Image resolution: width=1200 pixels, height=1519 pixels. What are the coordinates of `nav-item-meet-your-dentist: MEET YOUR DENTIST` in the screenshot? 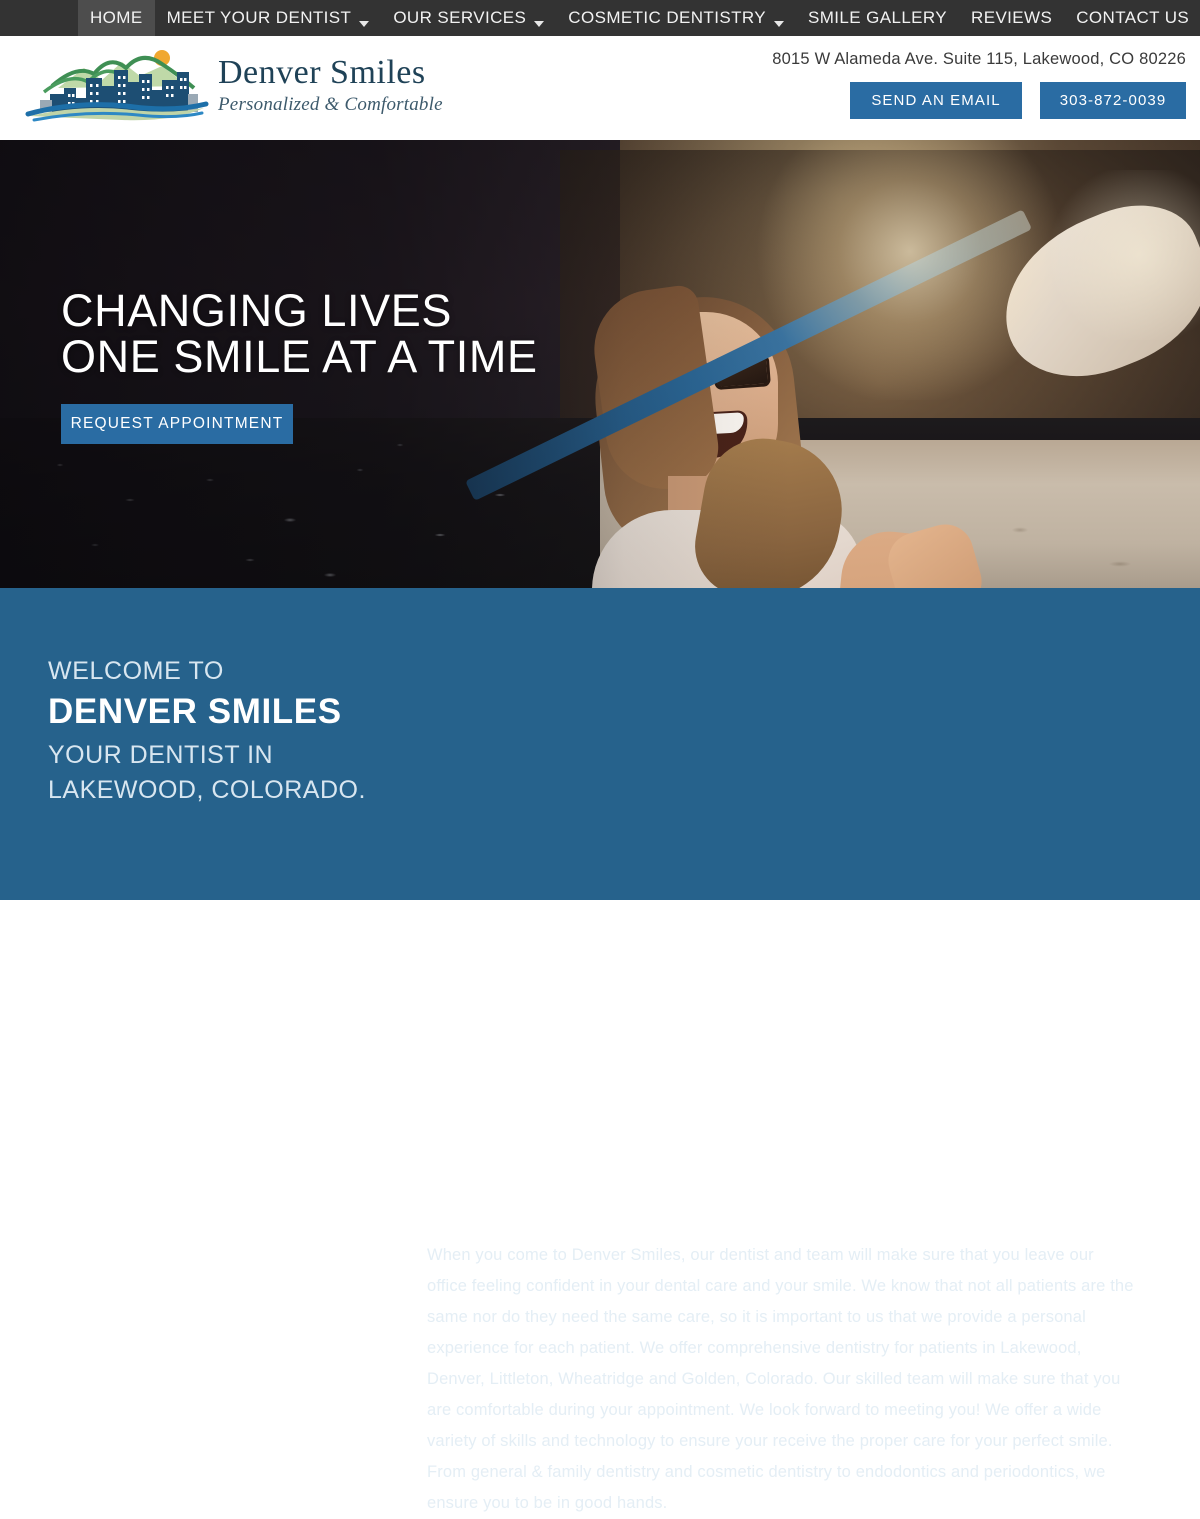 It's located at (268, 18).